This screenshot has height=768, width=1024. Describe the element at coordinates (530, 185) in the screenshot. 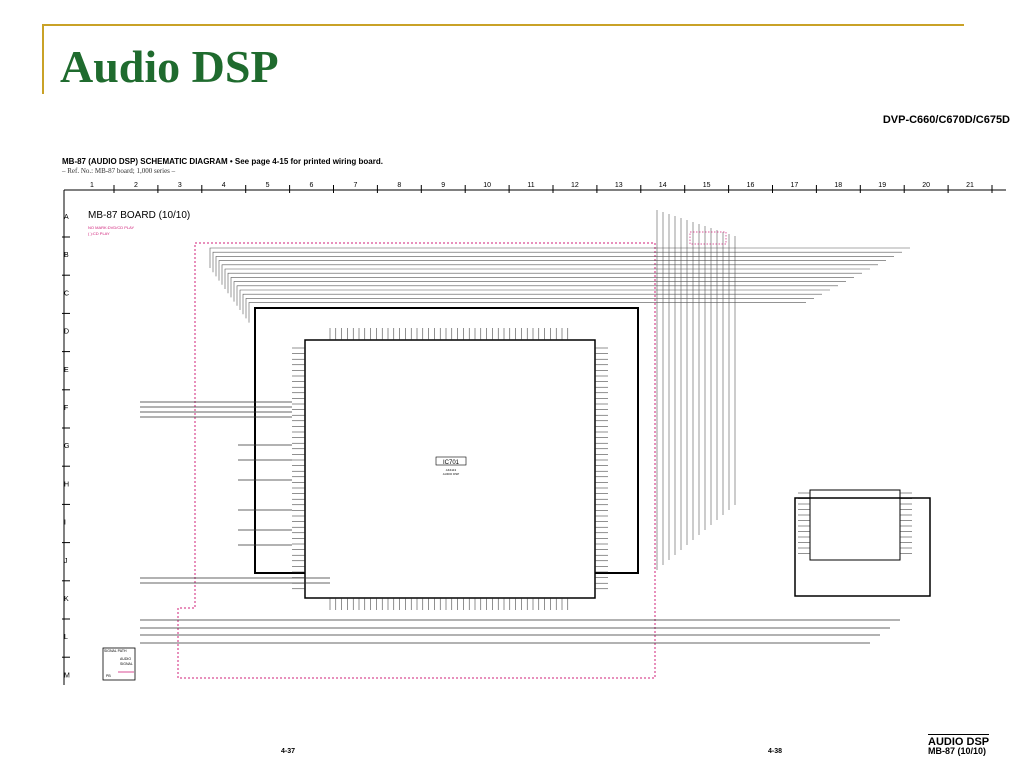

I see `column-label: 11` at that location.